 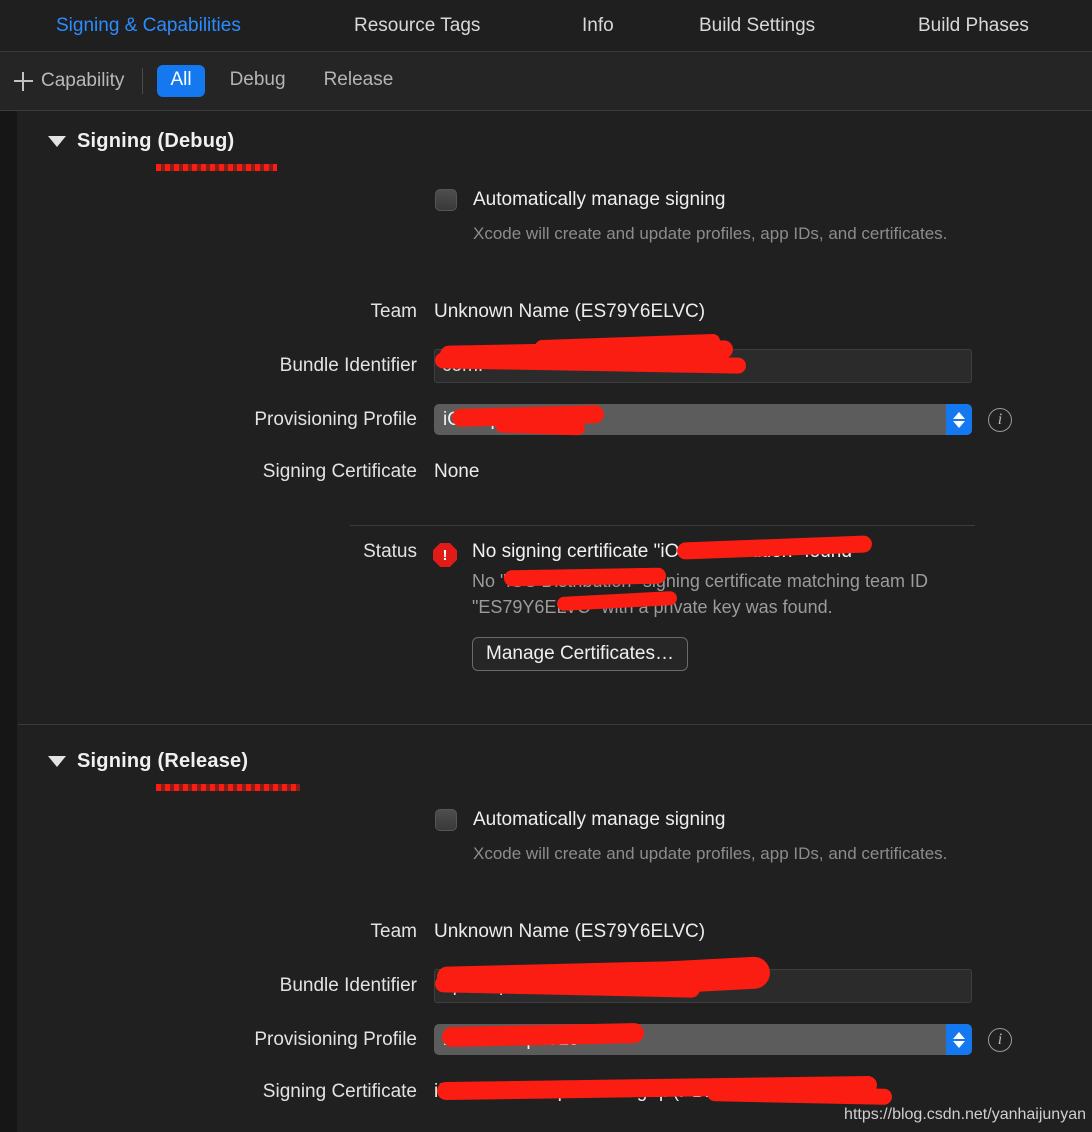 I want to click on provisioning-profile-label-debug: Provisioning Profile, so click(x=335, y=419).